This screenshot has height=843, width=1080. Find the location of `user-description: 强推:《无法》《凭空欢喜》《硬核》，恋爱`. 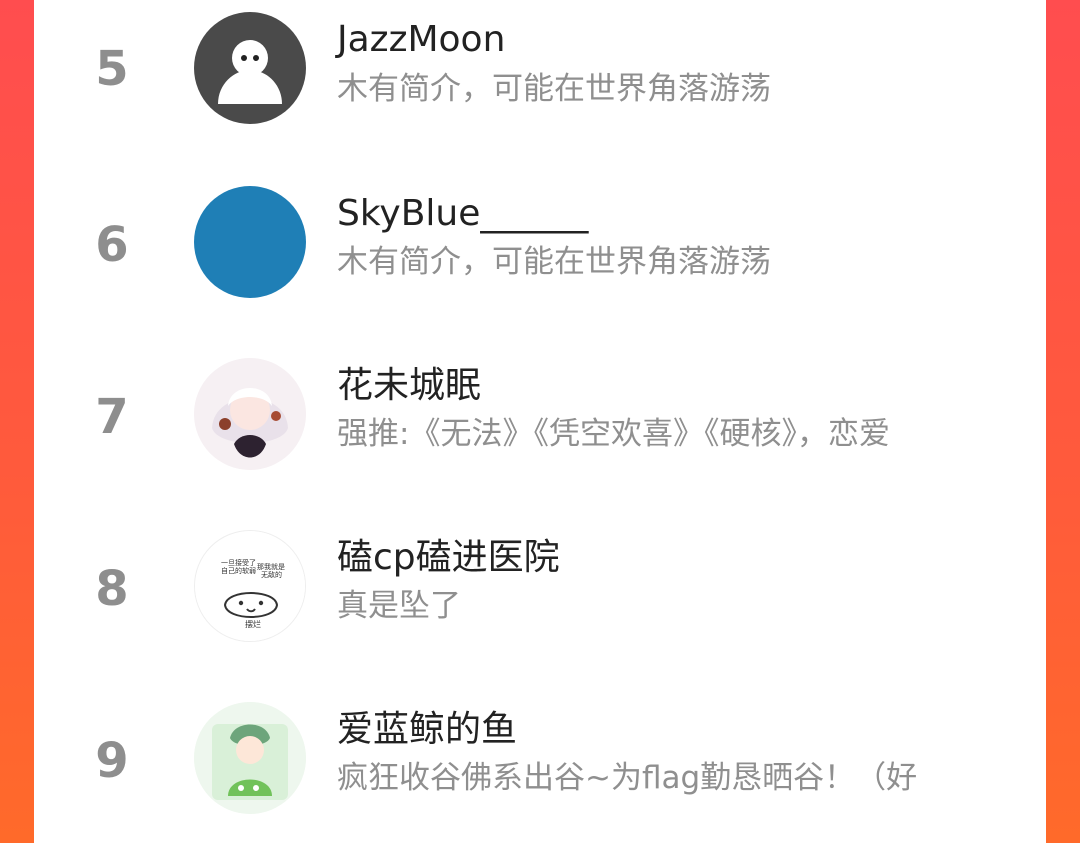

user-description: 强推:《无法》《凭空欢喜》《硬核》，恋爱 is located at coordinates (613, 434).